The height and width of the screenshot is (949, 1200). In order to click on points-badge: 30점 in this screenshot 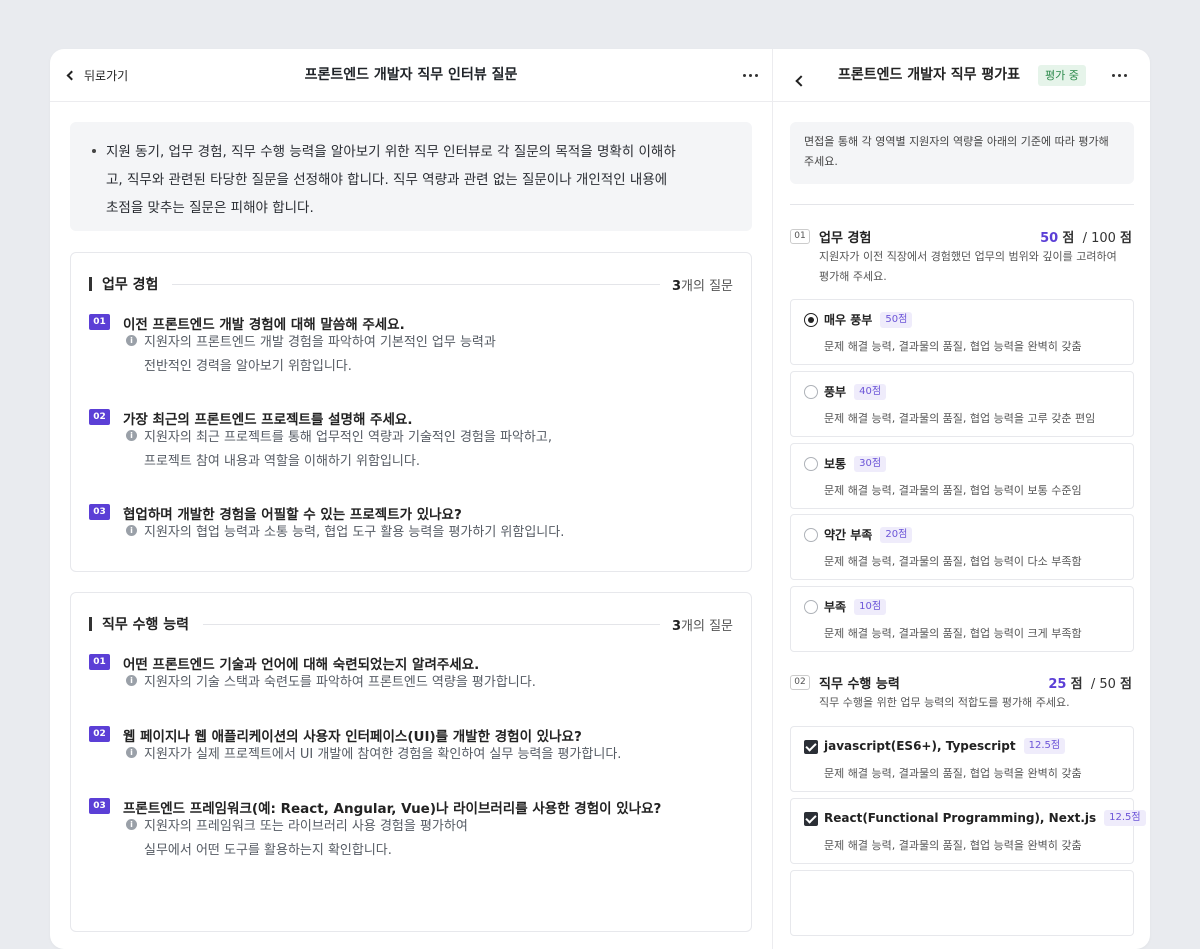, I will do `click(870, 463)`.